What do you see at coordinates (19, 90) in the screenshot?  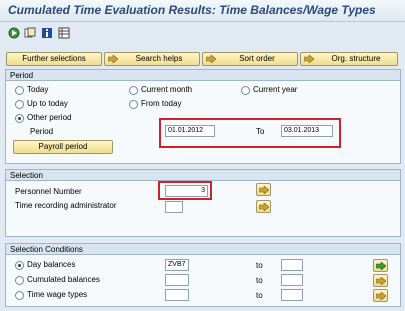 I see `radio-today` at bounding box center [19, 90].